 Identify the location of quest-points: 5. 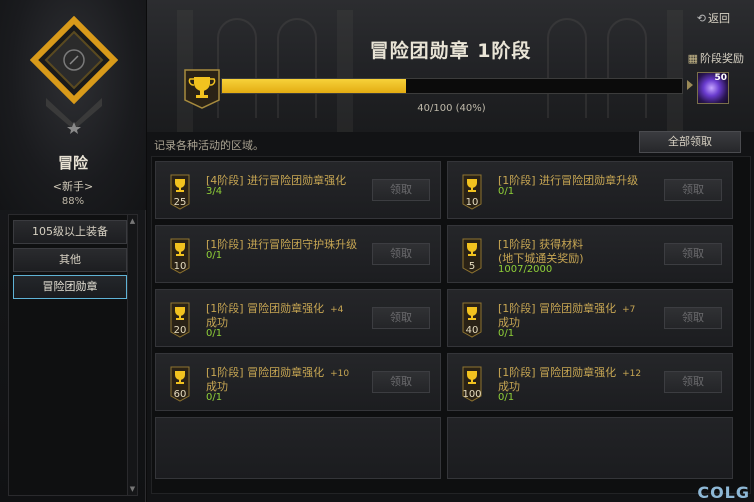
(472, 266).